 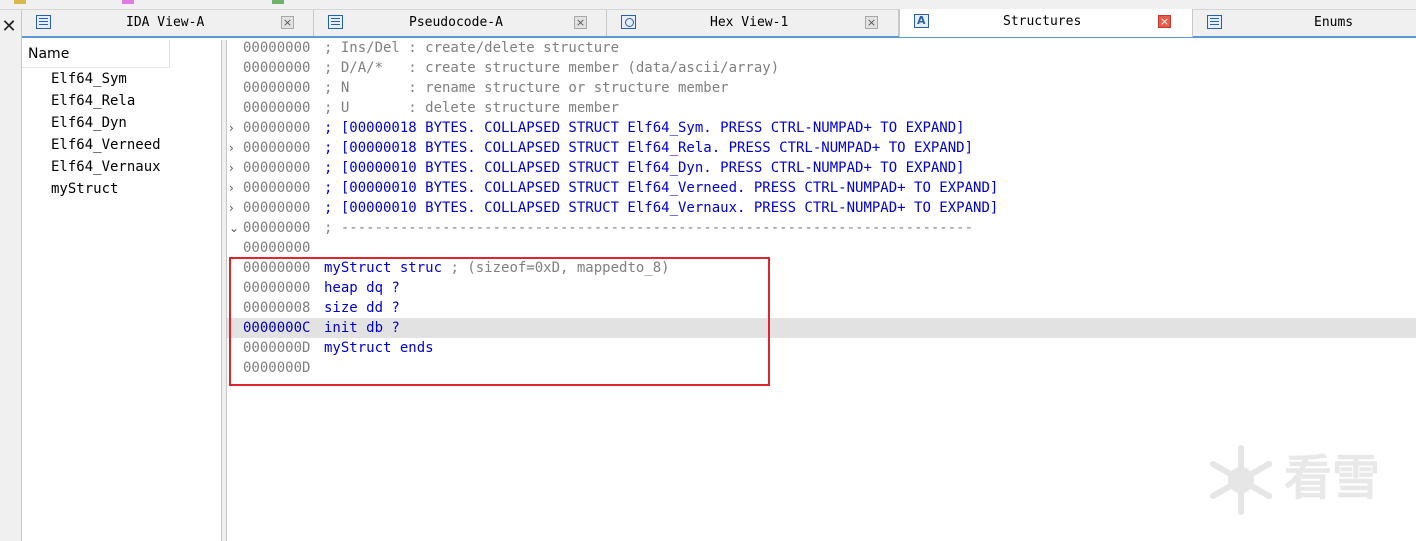 I want to click on code-line: 00000000, so click(x=821, y=248).